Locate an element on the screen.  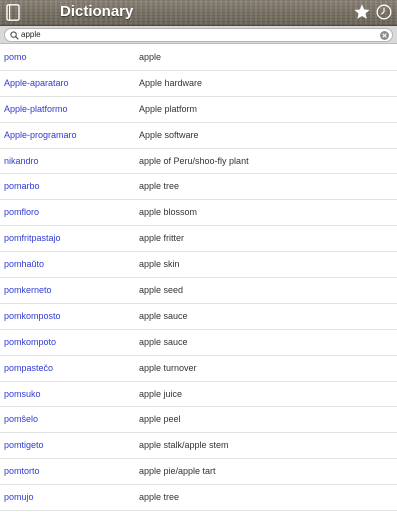
term-link: nikandro is located at coordinates (21, 161).